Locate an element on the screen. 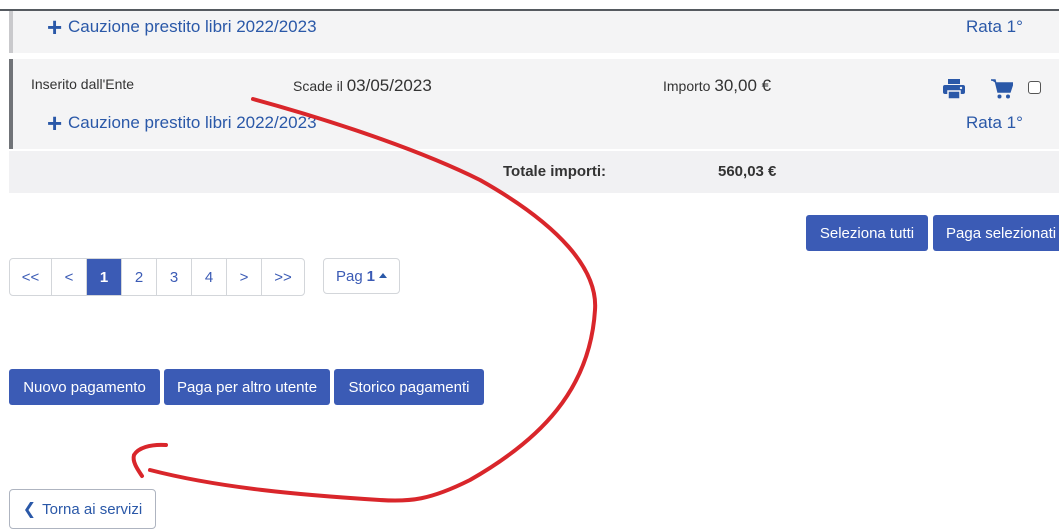  row-checkbox is located at coordinates (1034, 87).